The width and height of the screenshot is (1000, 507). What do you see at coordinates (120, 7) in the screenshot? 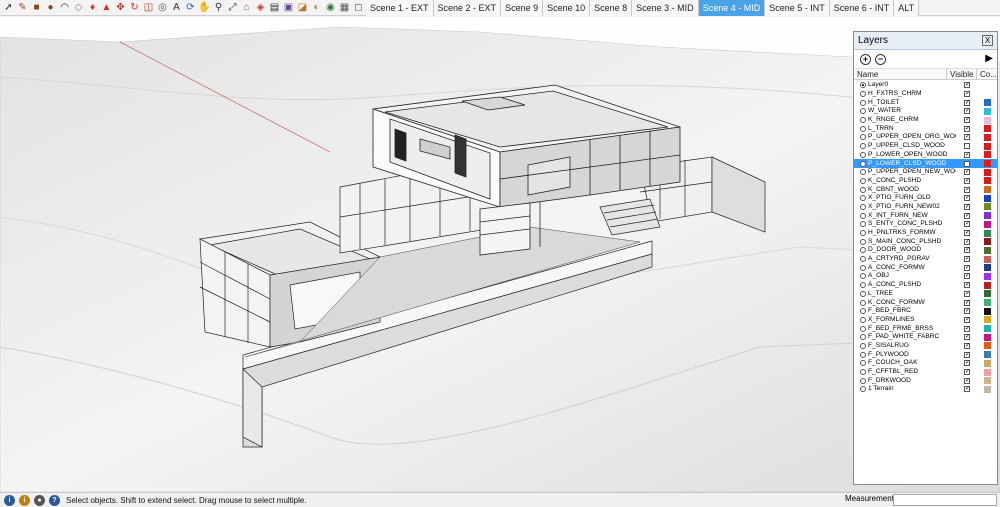
I see `move-icon: ✥` at bounding box center [120, 7].